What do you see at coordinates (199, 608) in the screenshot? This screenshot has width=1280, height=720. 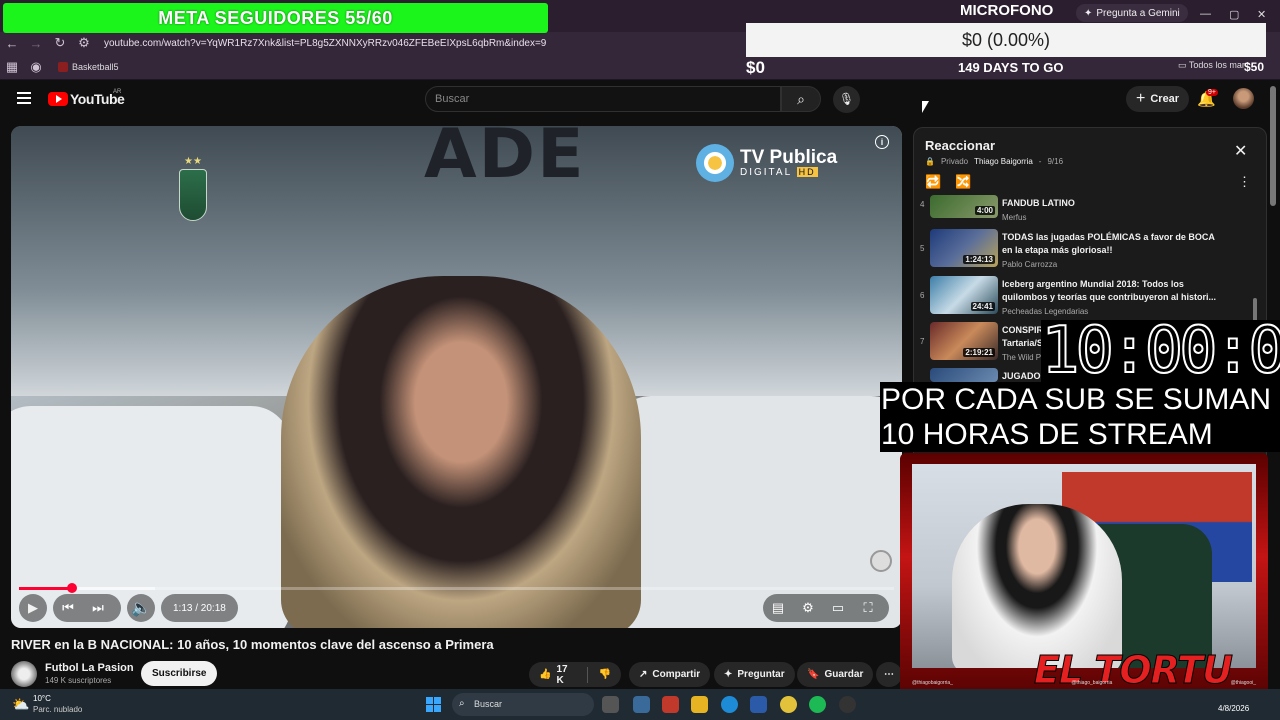 I see `time-display: 1:13 / 20:18` at bounding box center [199, 608].